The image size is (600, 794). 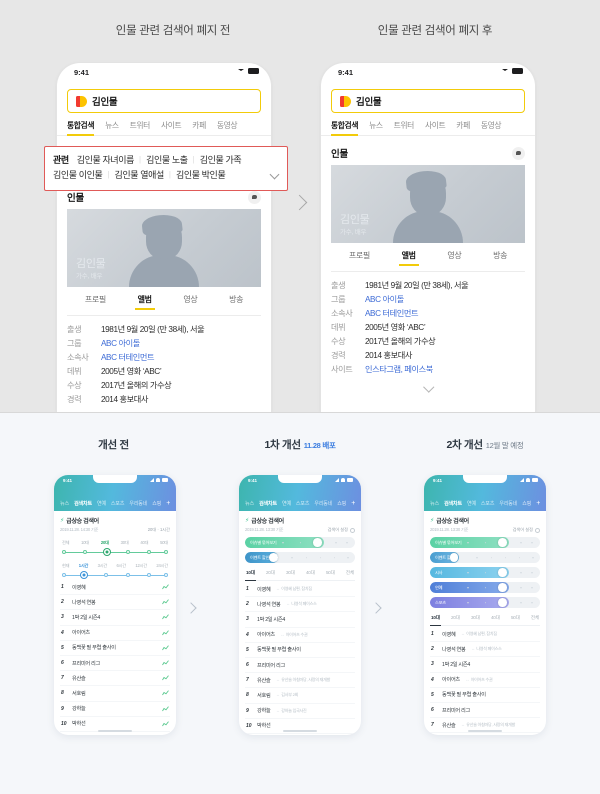 I want to click on info-value: ABC 아이돌, so click(x=120, y=344).